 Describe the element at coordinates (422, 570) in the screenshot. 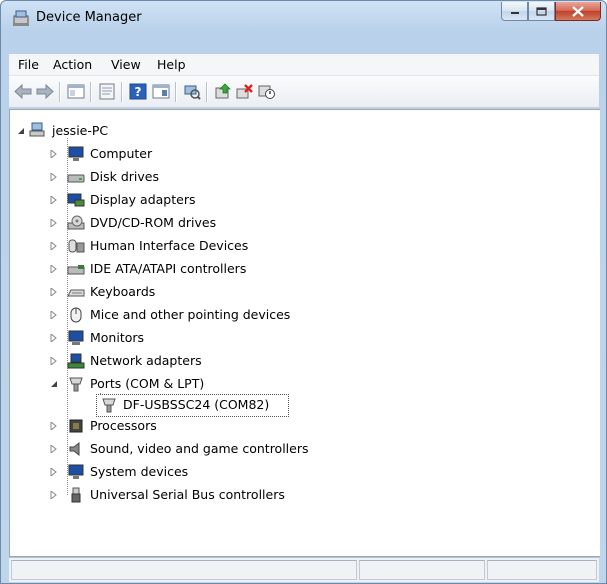

I see `status-pane-secondary` at that location.